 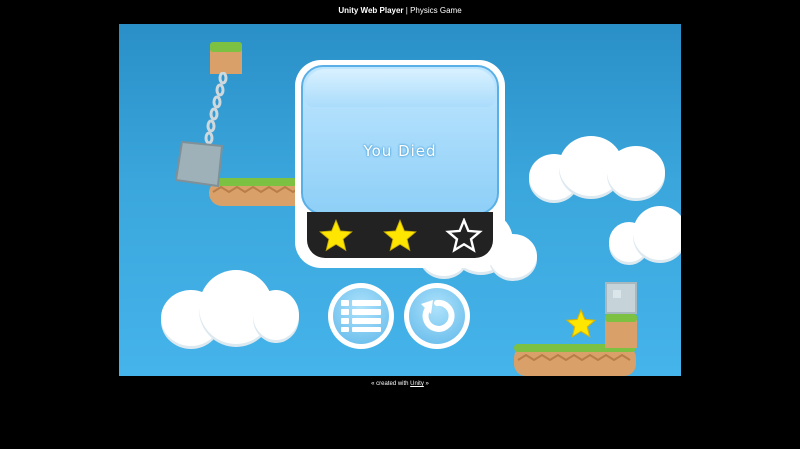 I want to click on footer-prefix: « created with, so click(x=391, y=384).